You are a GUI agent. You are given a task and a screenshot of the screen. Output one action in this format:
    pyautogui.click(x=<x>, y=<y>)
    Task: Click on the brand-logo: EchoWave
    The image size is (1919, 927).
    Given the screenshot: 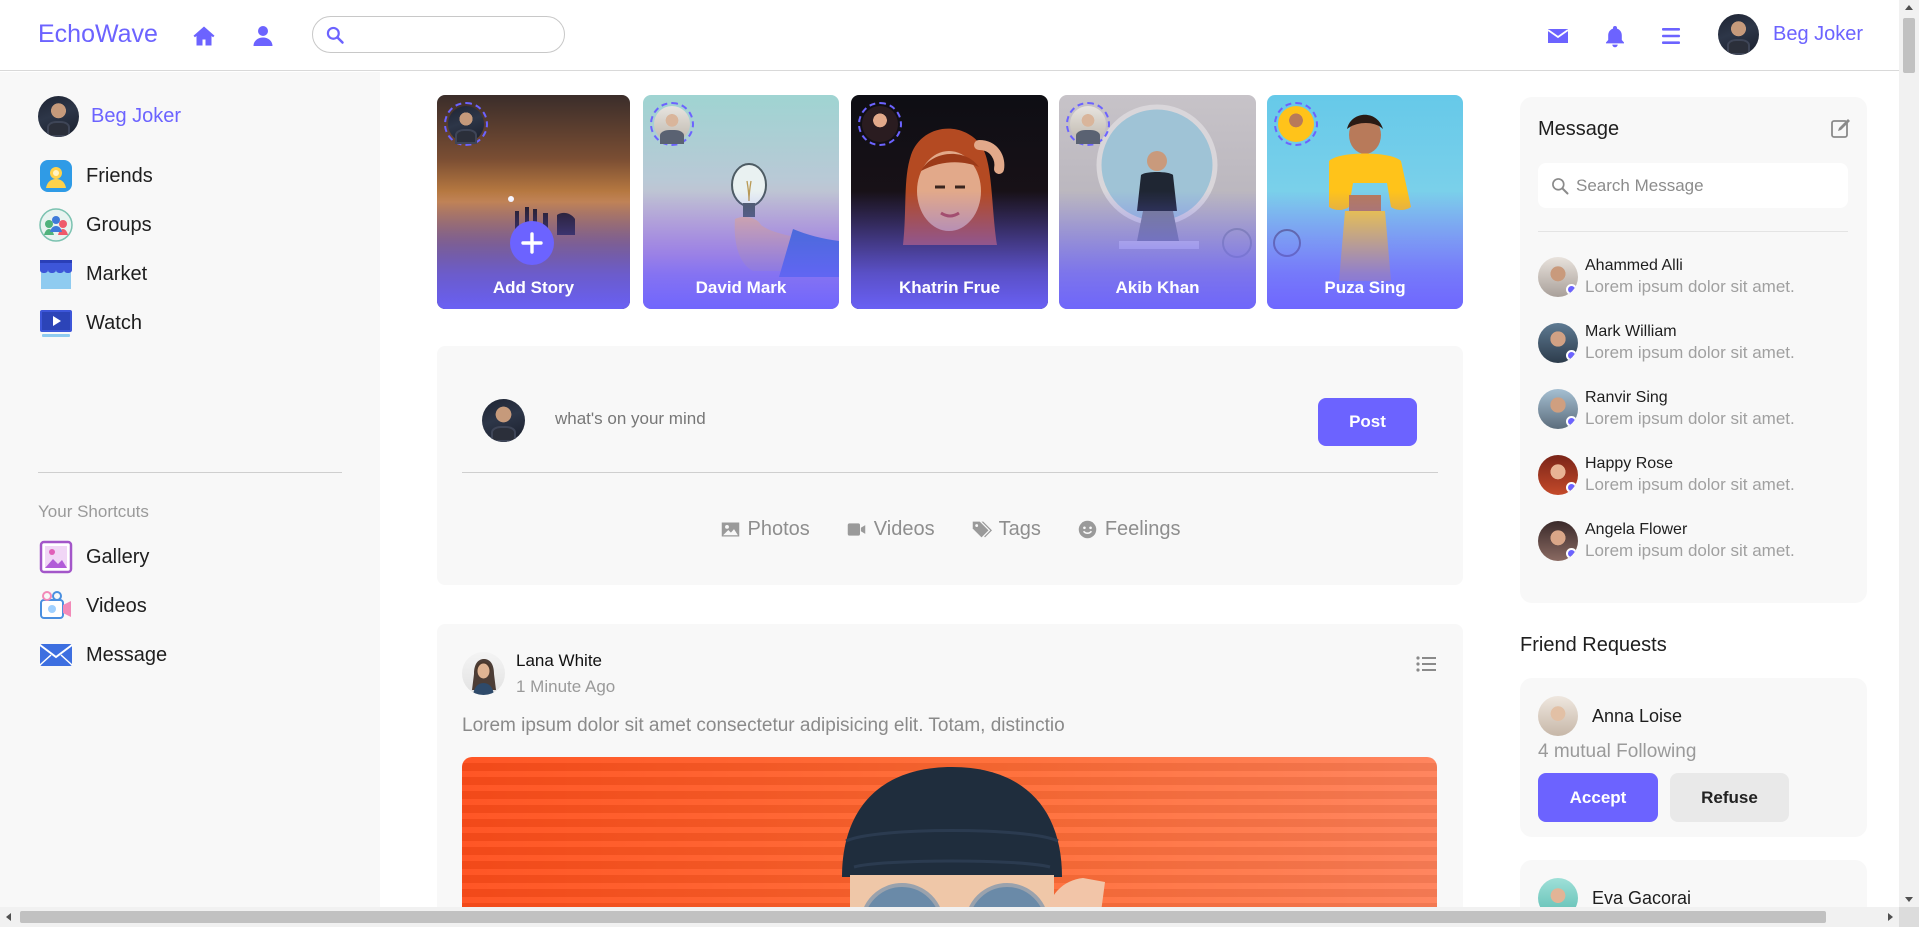 What is the action you would take?
    pyautogui.click(x=98, y=34)
    